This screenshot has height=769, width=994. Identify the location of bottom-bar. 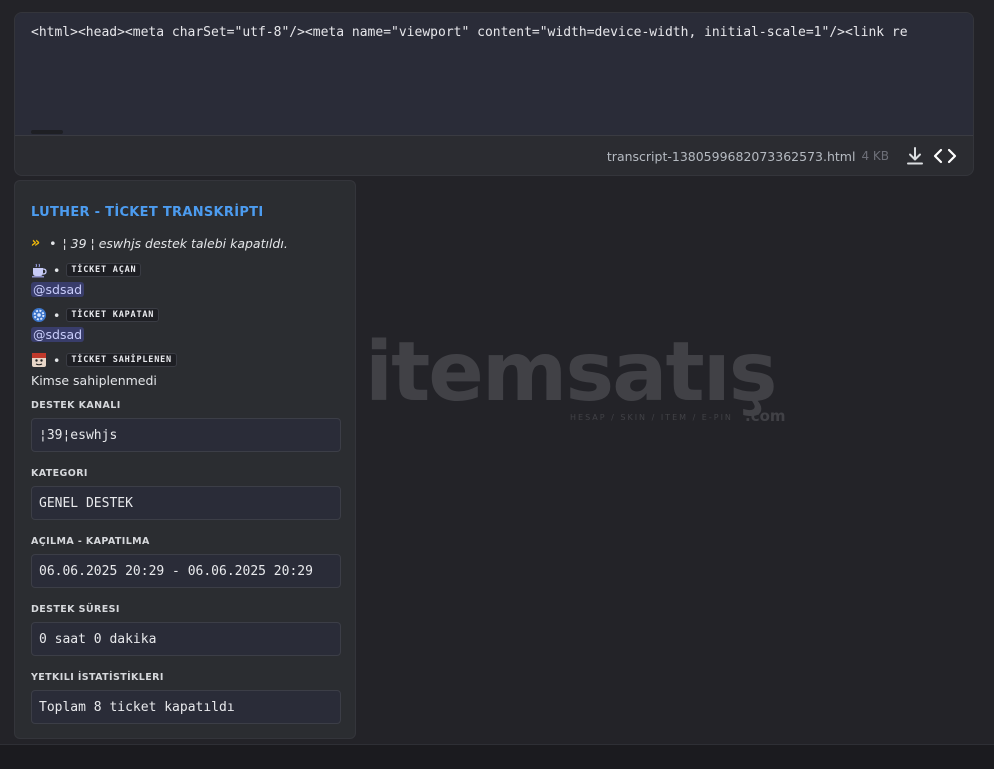
(497, 756).